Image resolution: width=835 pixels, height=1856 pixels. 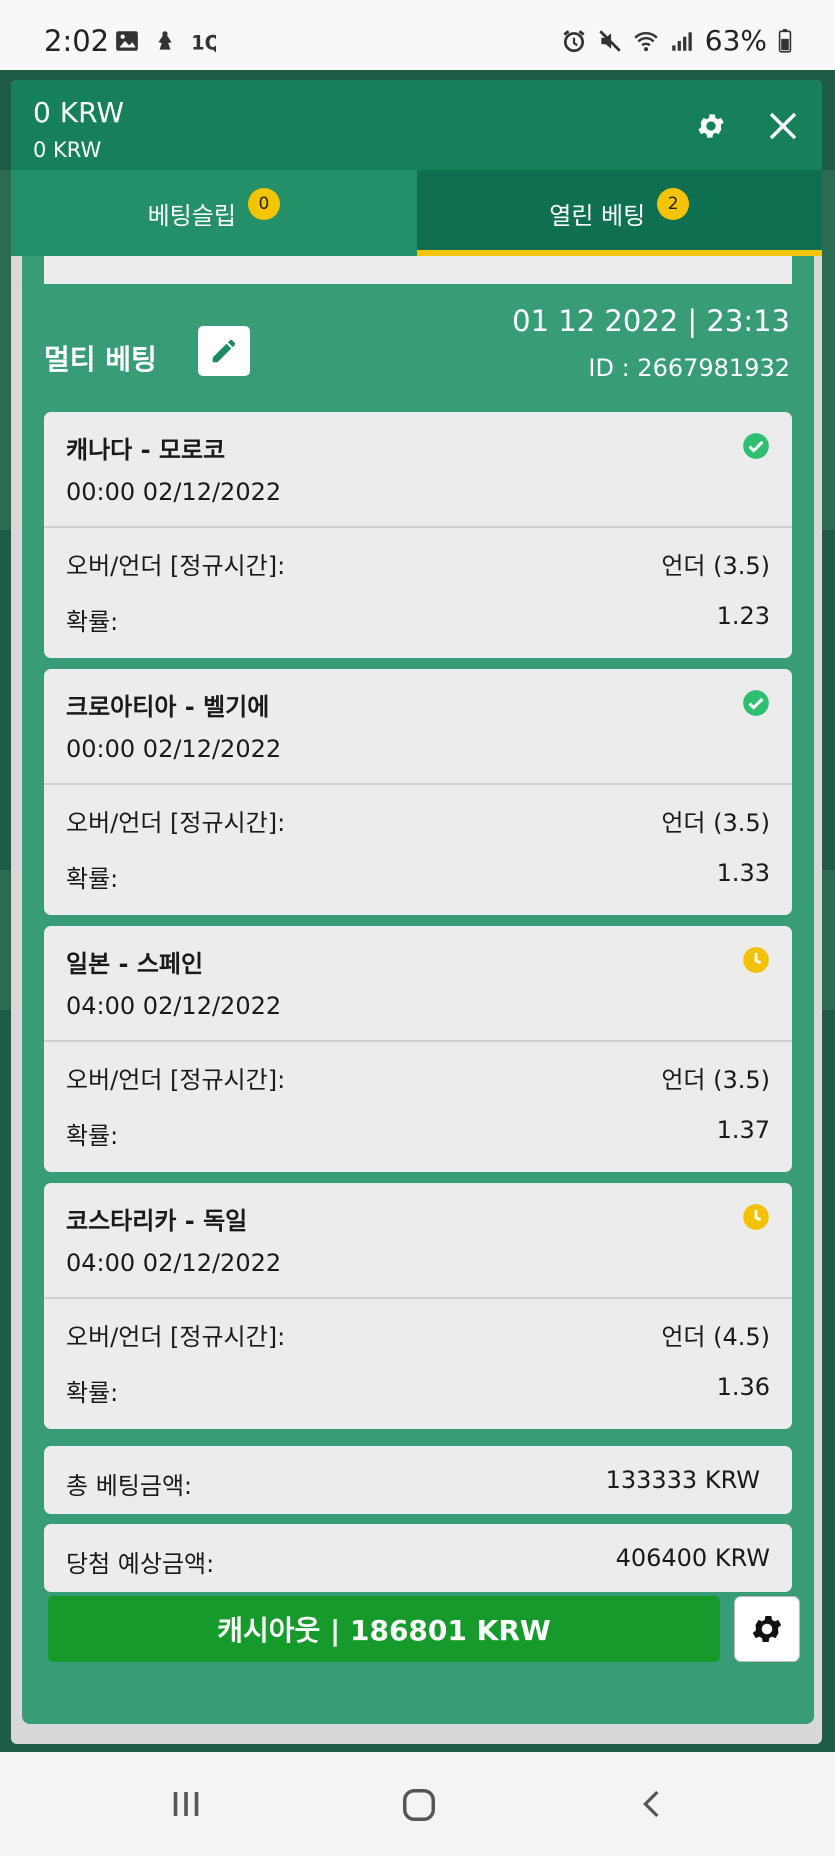 I want to click on tab-betslip: 베팅슬립 0, so click(x=214, y=213).